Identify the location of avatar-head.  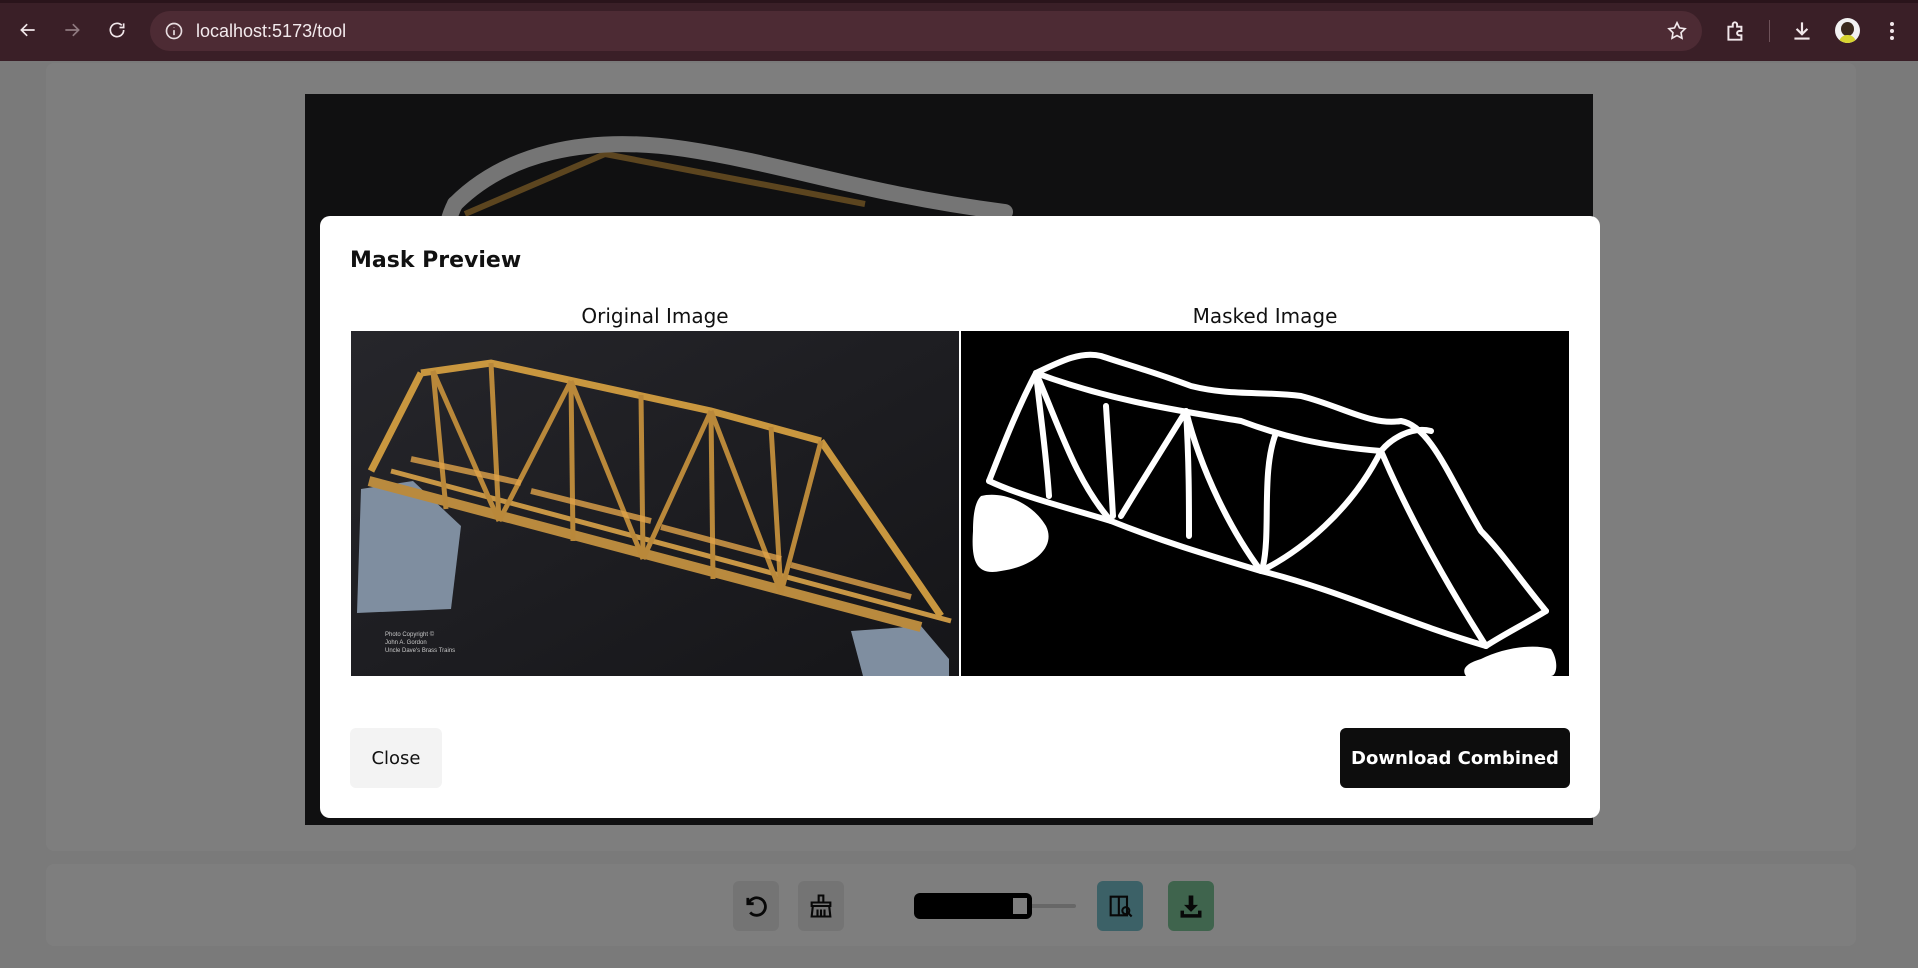
(1847, 29).